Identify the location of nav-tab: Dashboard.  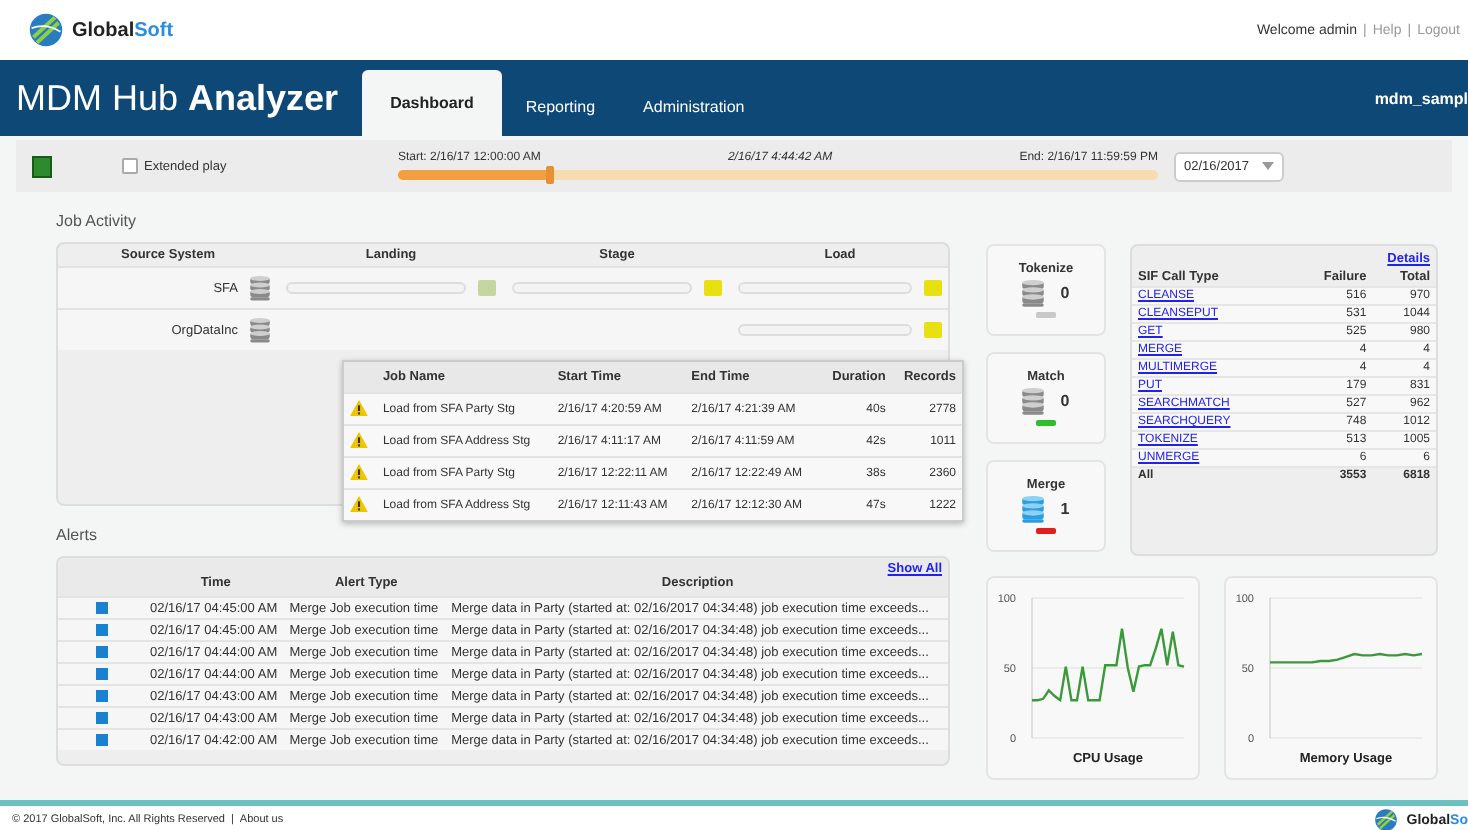
(432, 103).